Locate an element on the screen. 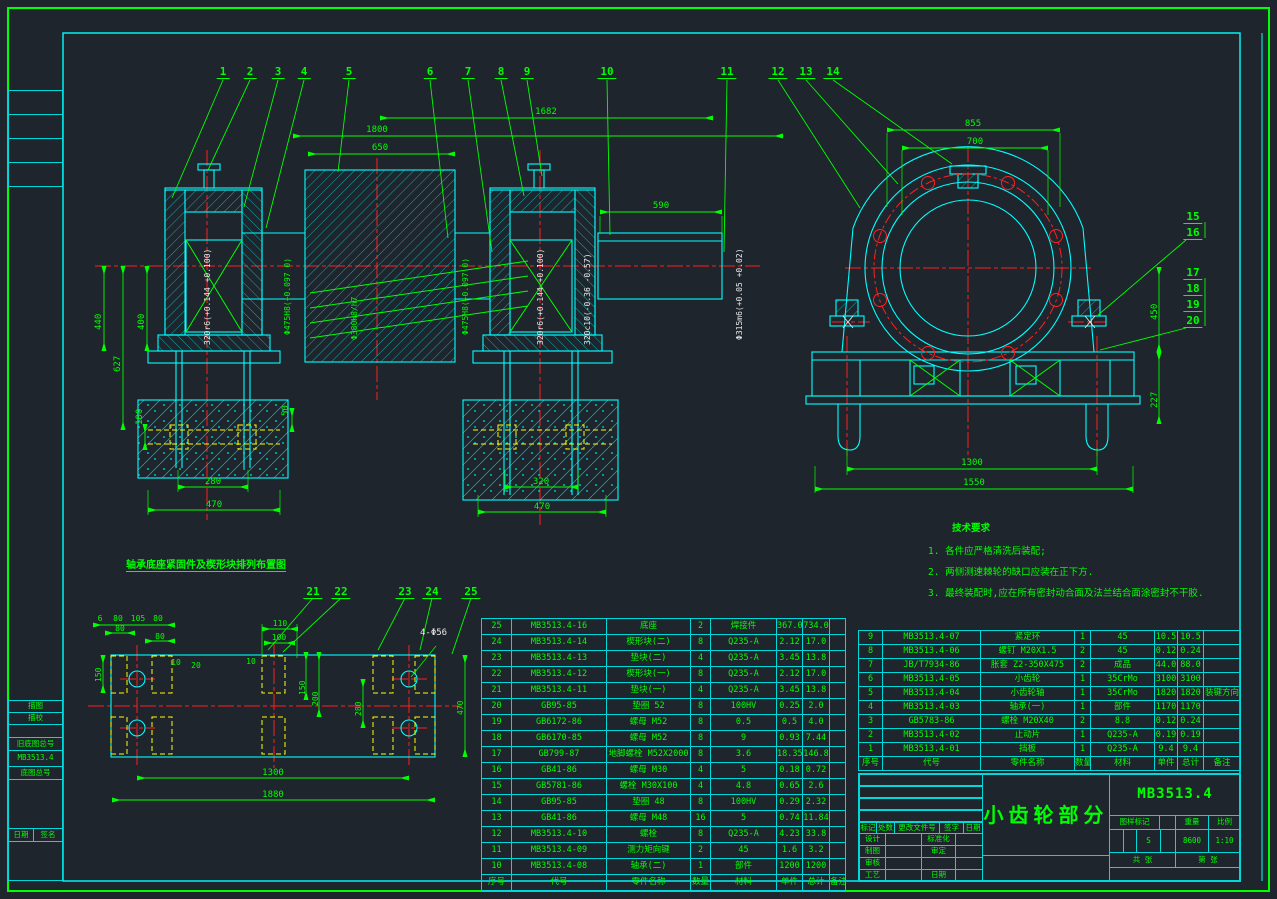 The height and width of the screenshot is (899, 1277). dim-6: 6 is located at coordinates (100, 618).